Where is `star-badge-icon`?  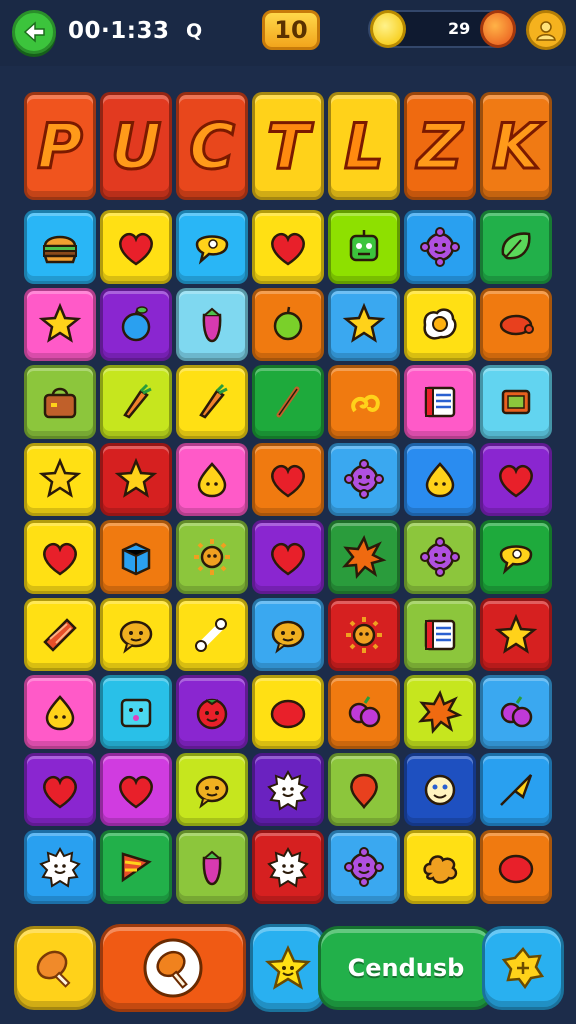
star-badge-icon is located at coordinates (523, 968).